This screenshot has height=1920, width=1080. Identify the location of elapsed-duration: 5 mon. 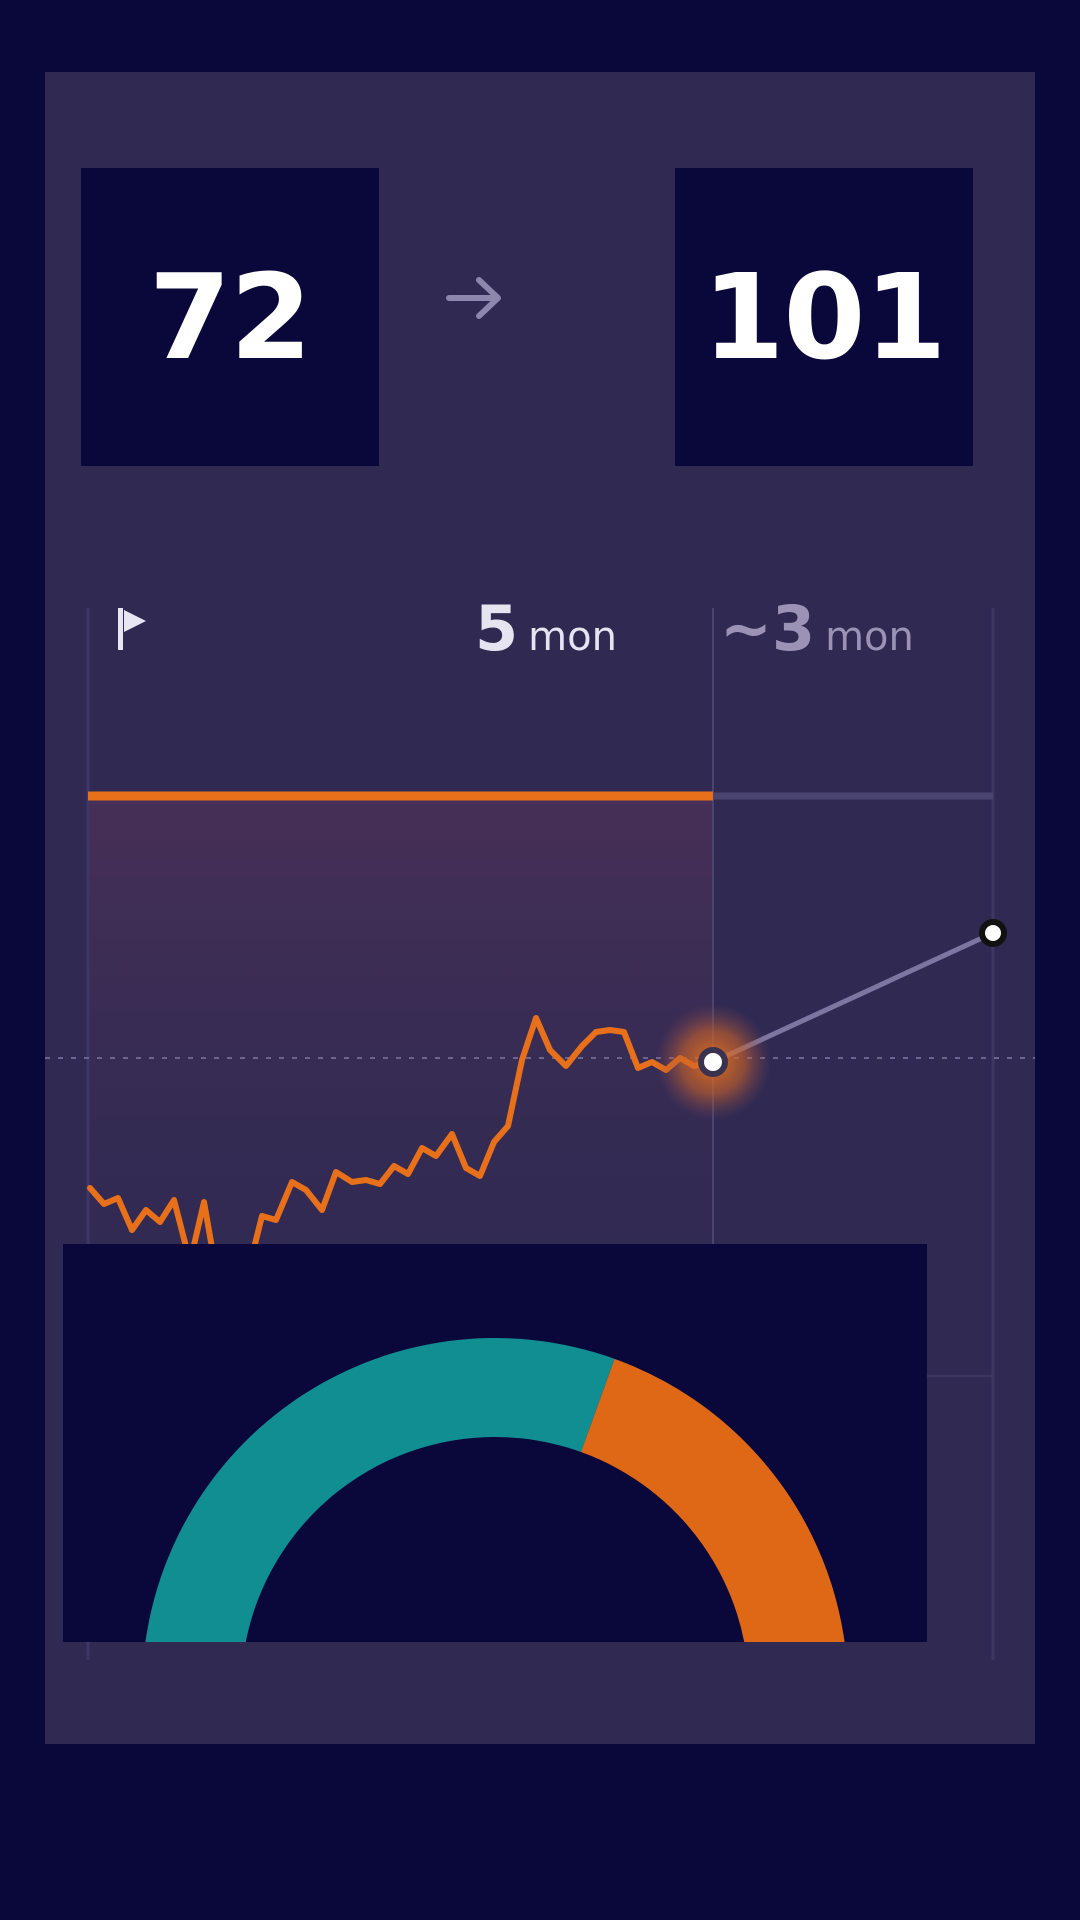
(546, 628).